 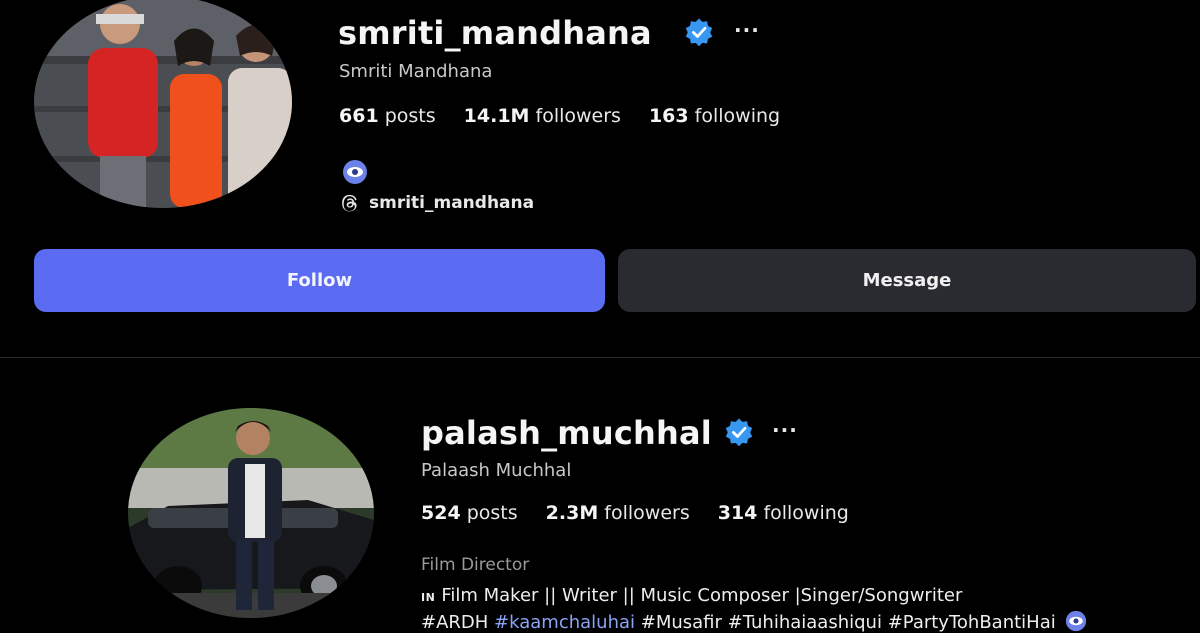 I want to click on stat-posts: 661 posts, so click(x=387, y=116).